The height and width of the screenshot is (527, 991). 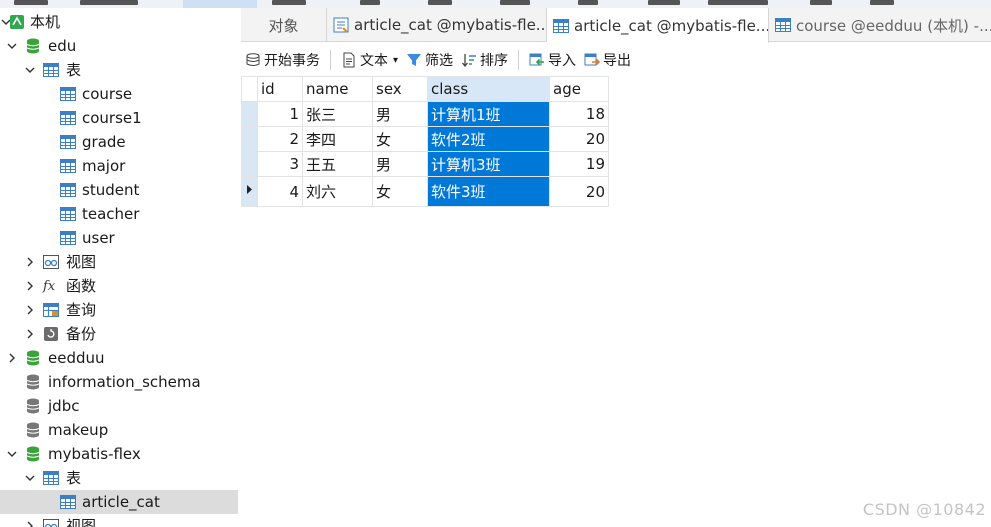 I want to click on tree-table-major: major, so click(x=119, y=166).